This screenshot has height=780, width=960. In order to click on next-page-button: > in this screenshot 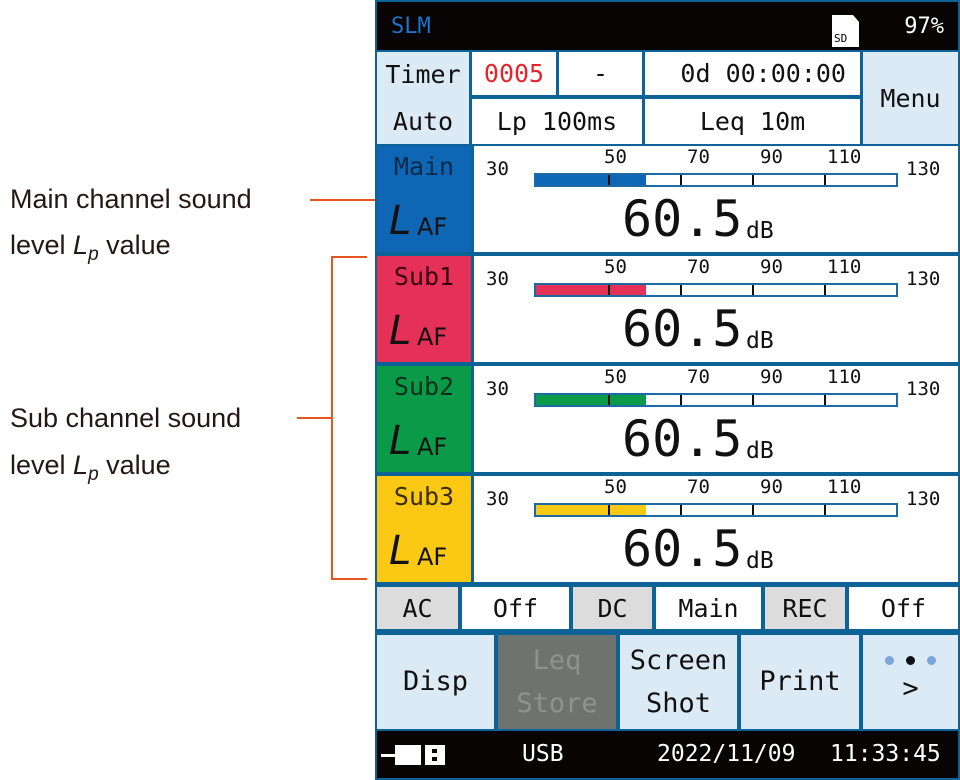, I will do `click(910, 682)`.